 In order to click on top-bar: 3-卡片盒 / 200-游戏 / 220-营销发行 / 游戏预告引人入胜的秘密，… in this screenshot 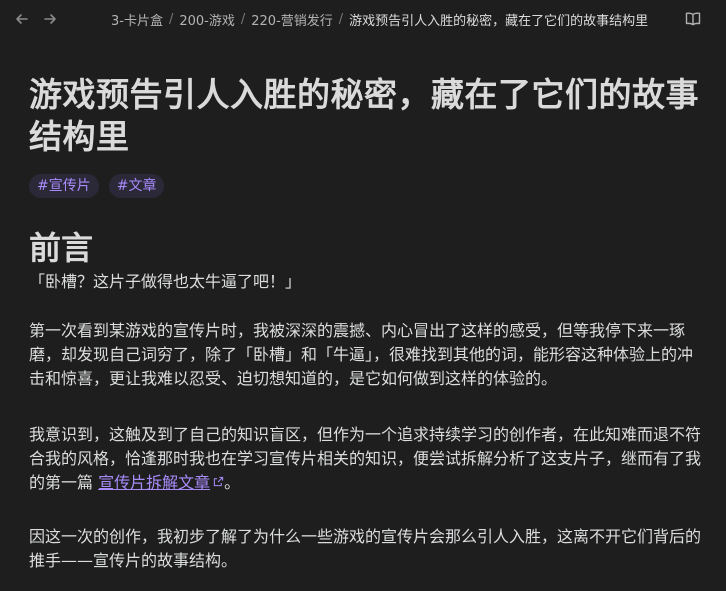, I will do `click(363, 19)`.